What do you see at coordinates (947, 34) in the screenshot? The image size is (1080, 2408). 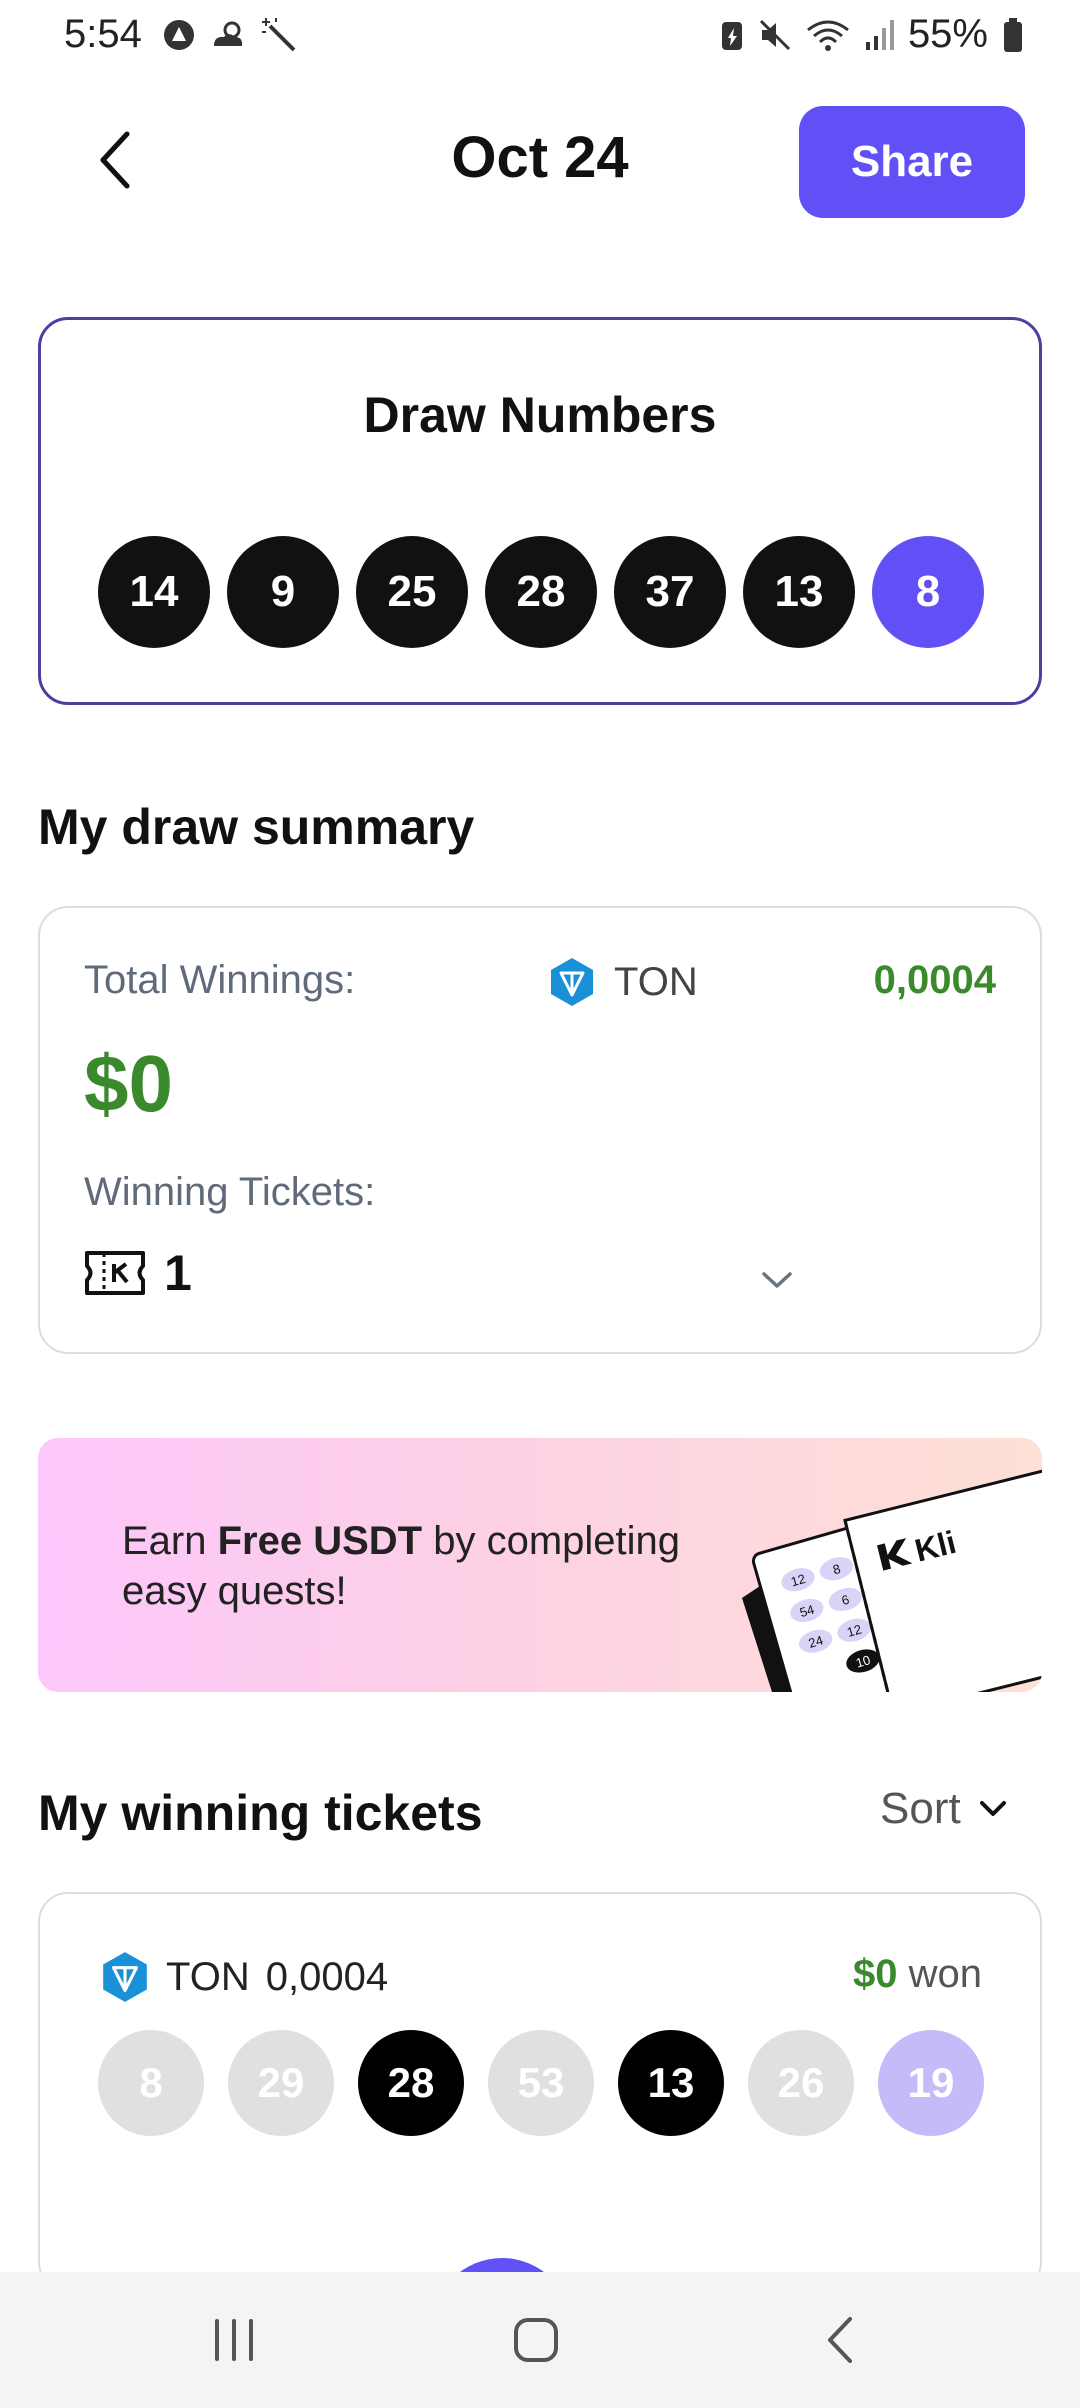 I see `battery-percent: 55%` at bounding box center [947, 34].